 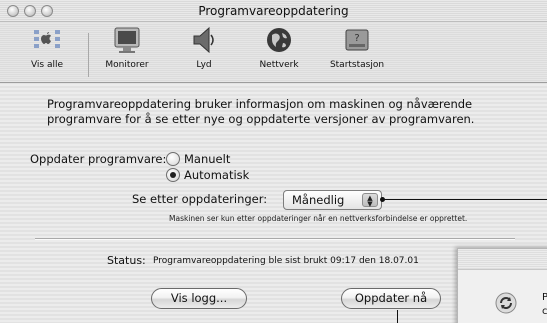 I want to click on apple-show-all-icon, so click(x=47, y=39).